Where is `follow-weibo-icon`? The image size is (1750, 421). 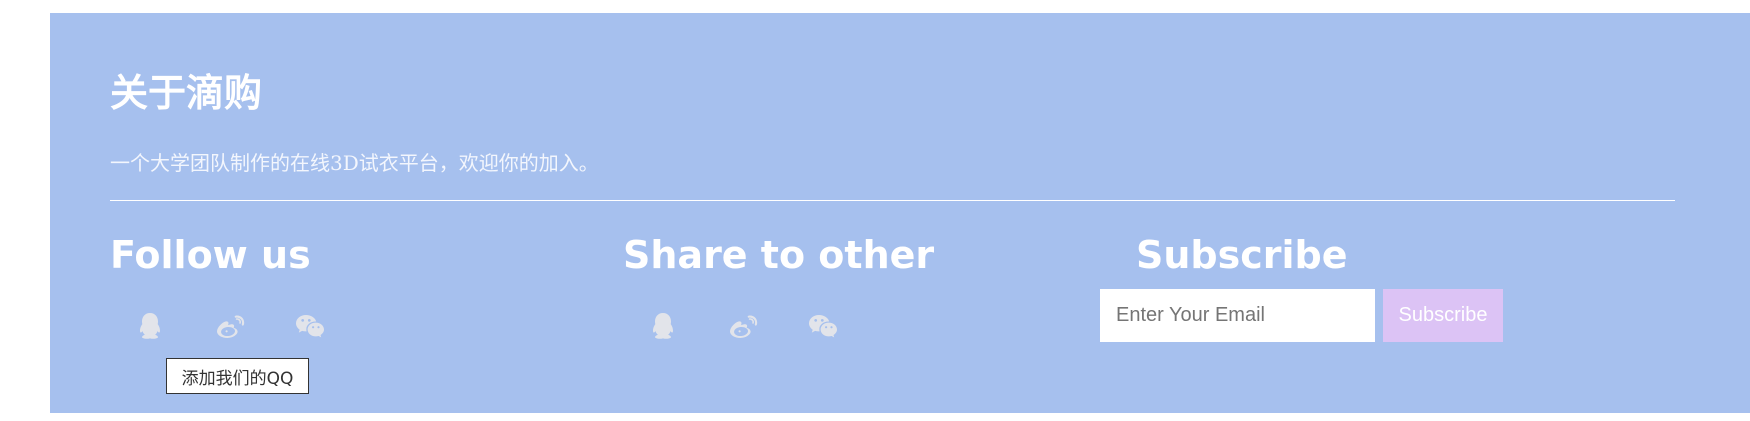 follow-weibo-icon is located at coordinates (230, 327).